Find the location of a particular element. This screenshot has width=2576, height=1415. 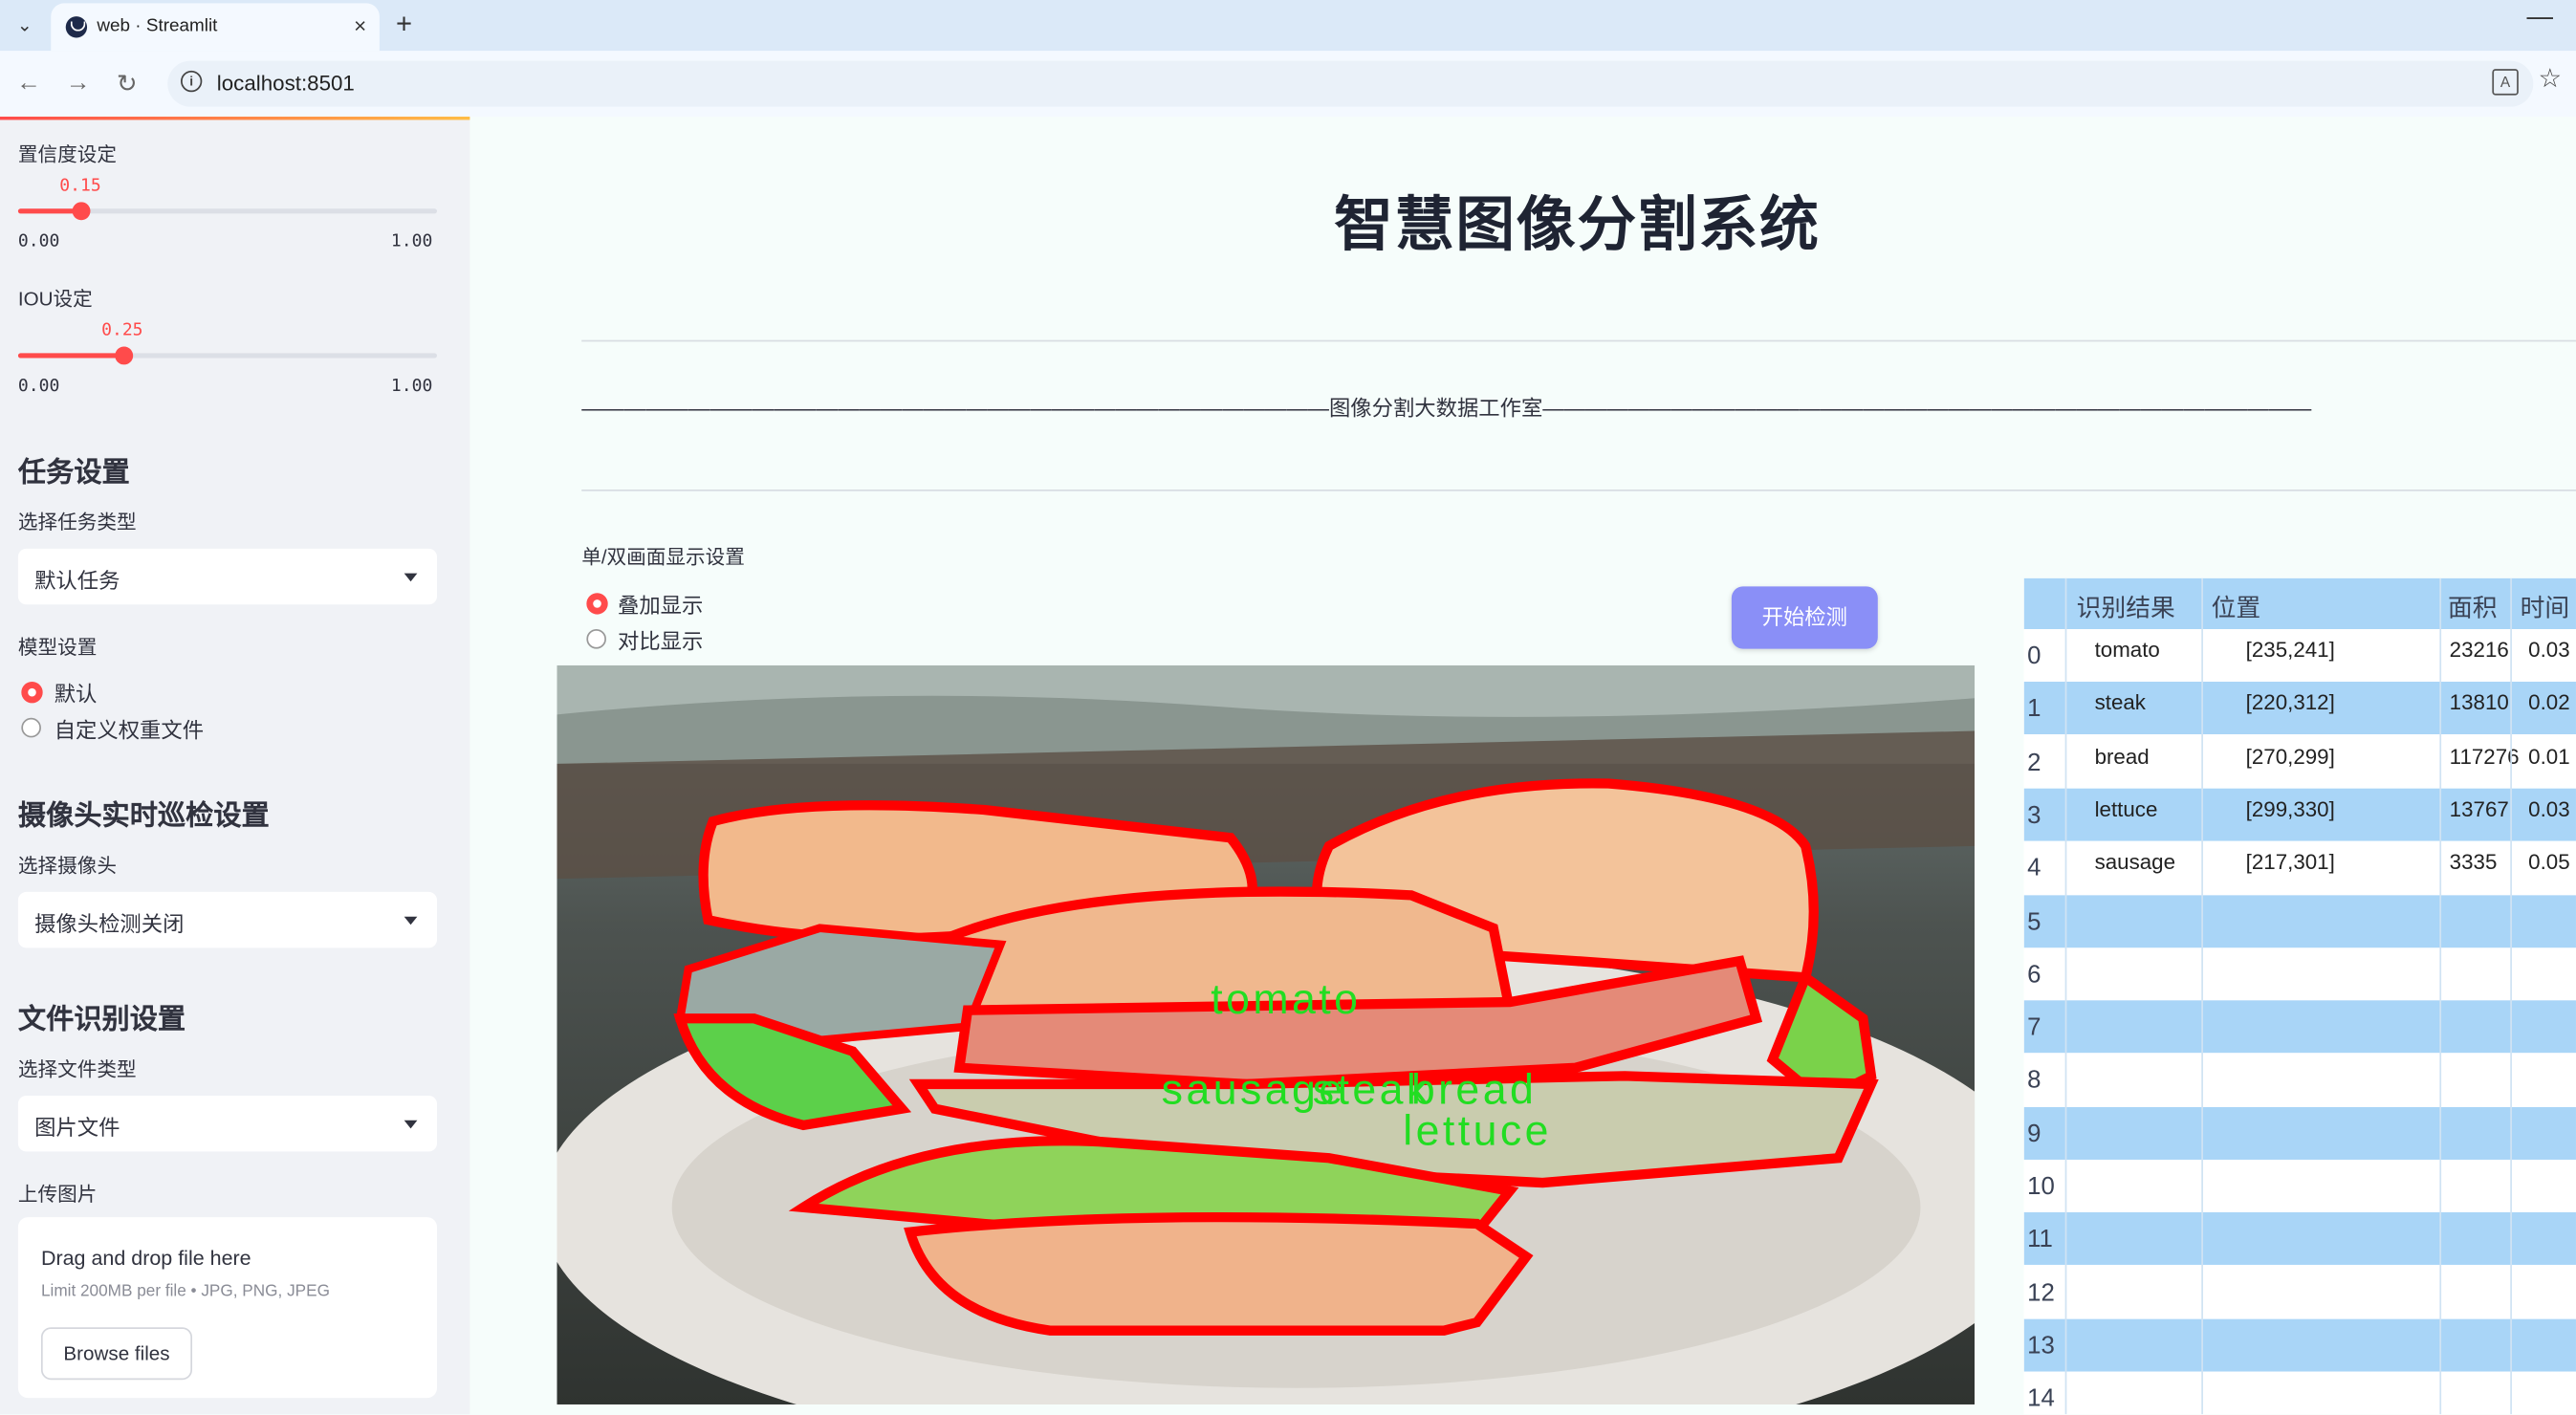

row-index: 2 is located at coordinates (2034, 762).